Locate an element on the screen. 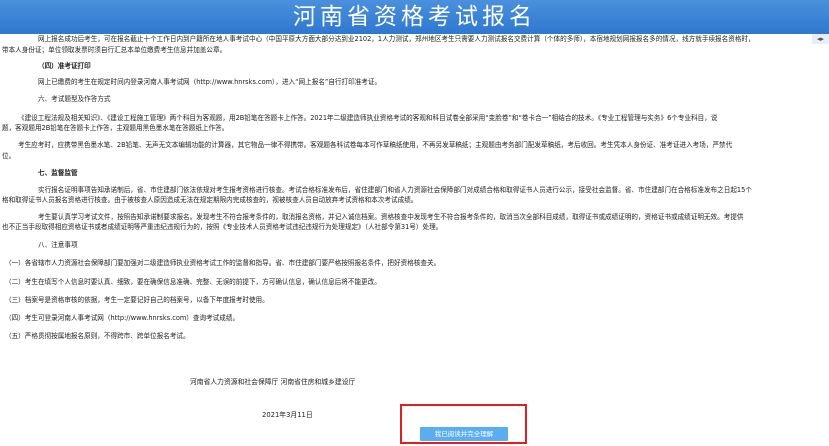  confirm-read-button: 我已阅读并完全理解 is located at coordinates (464, 434).